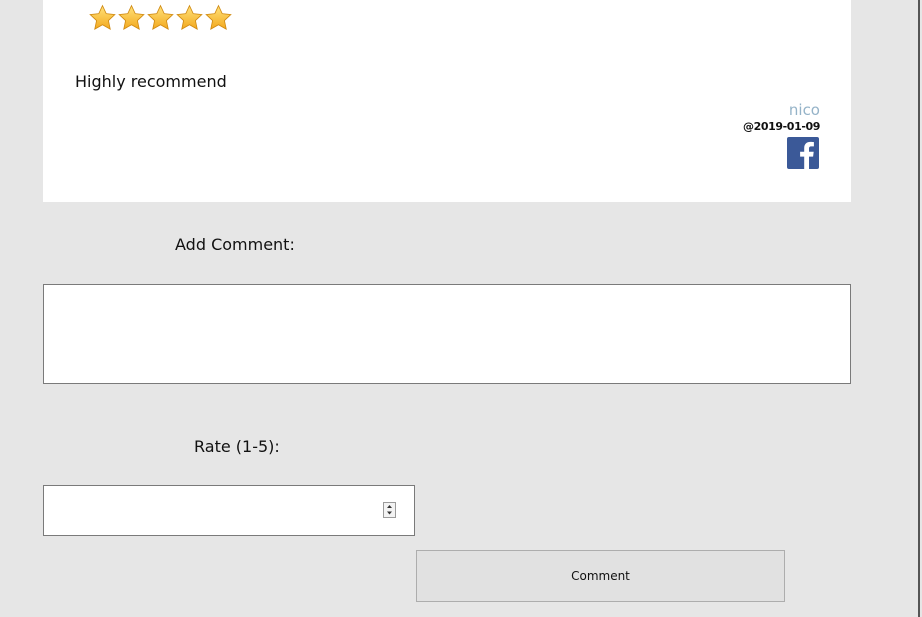 This screenshot has height=617, width=922. I want to click on review-author: nico, so click(804, 110).